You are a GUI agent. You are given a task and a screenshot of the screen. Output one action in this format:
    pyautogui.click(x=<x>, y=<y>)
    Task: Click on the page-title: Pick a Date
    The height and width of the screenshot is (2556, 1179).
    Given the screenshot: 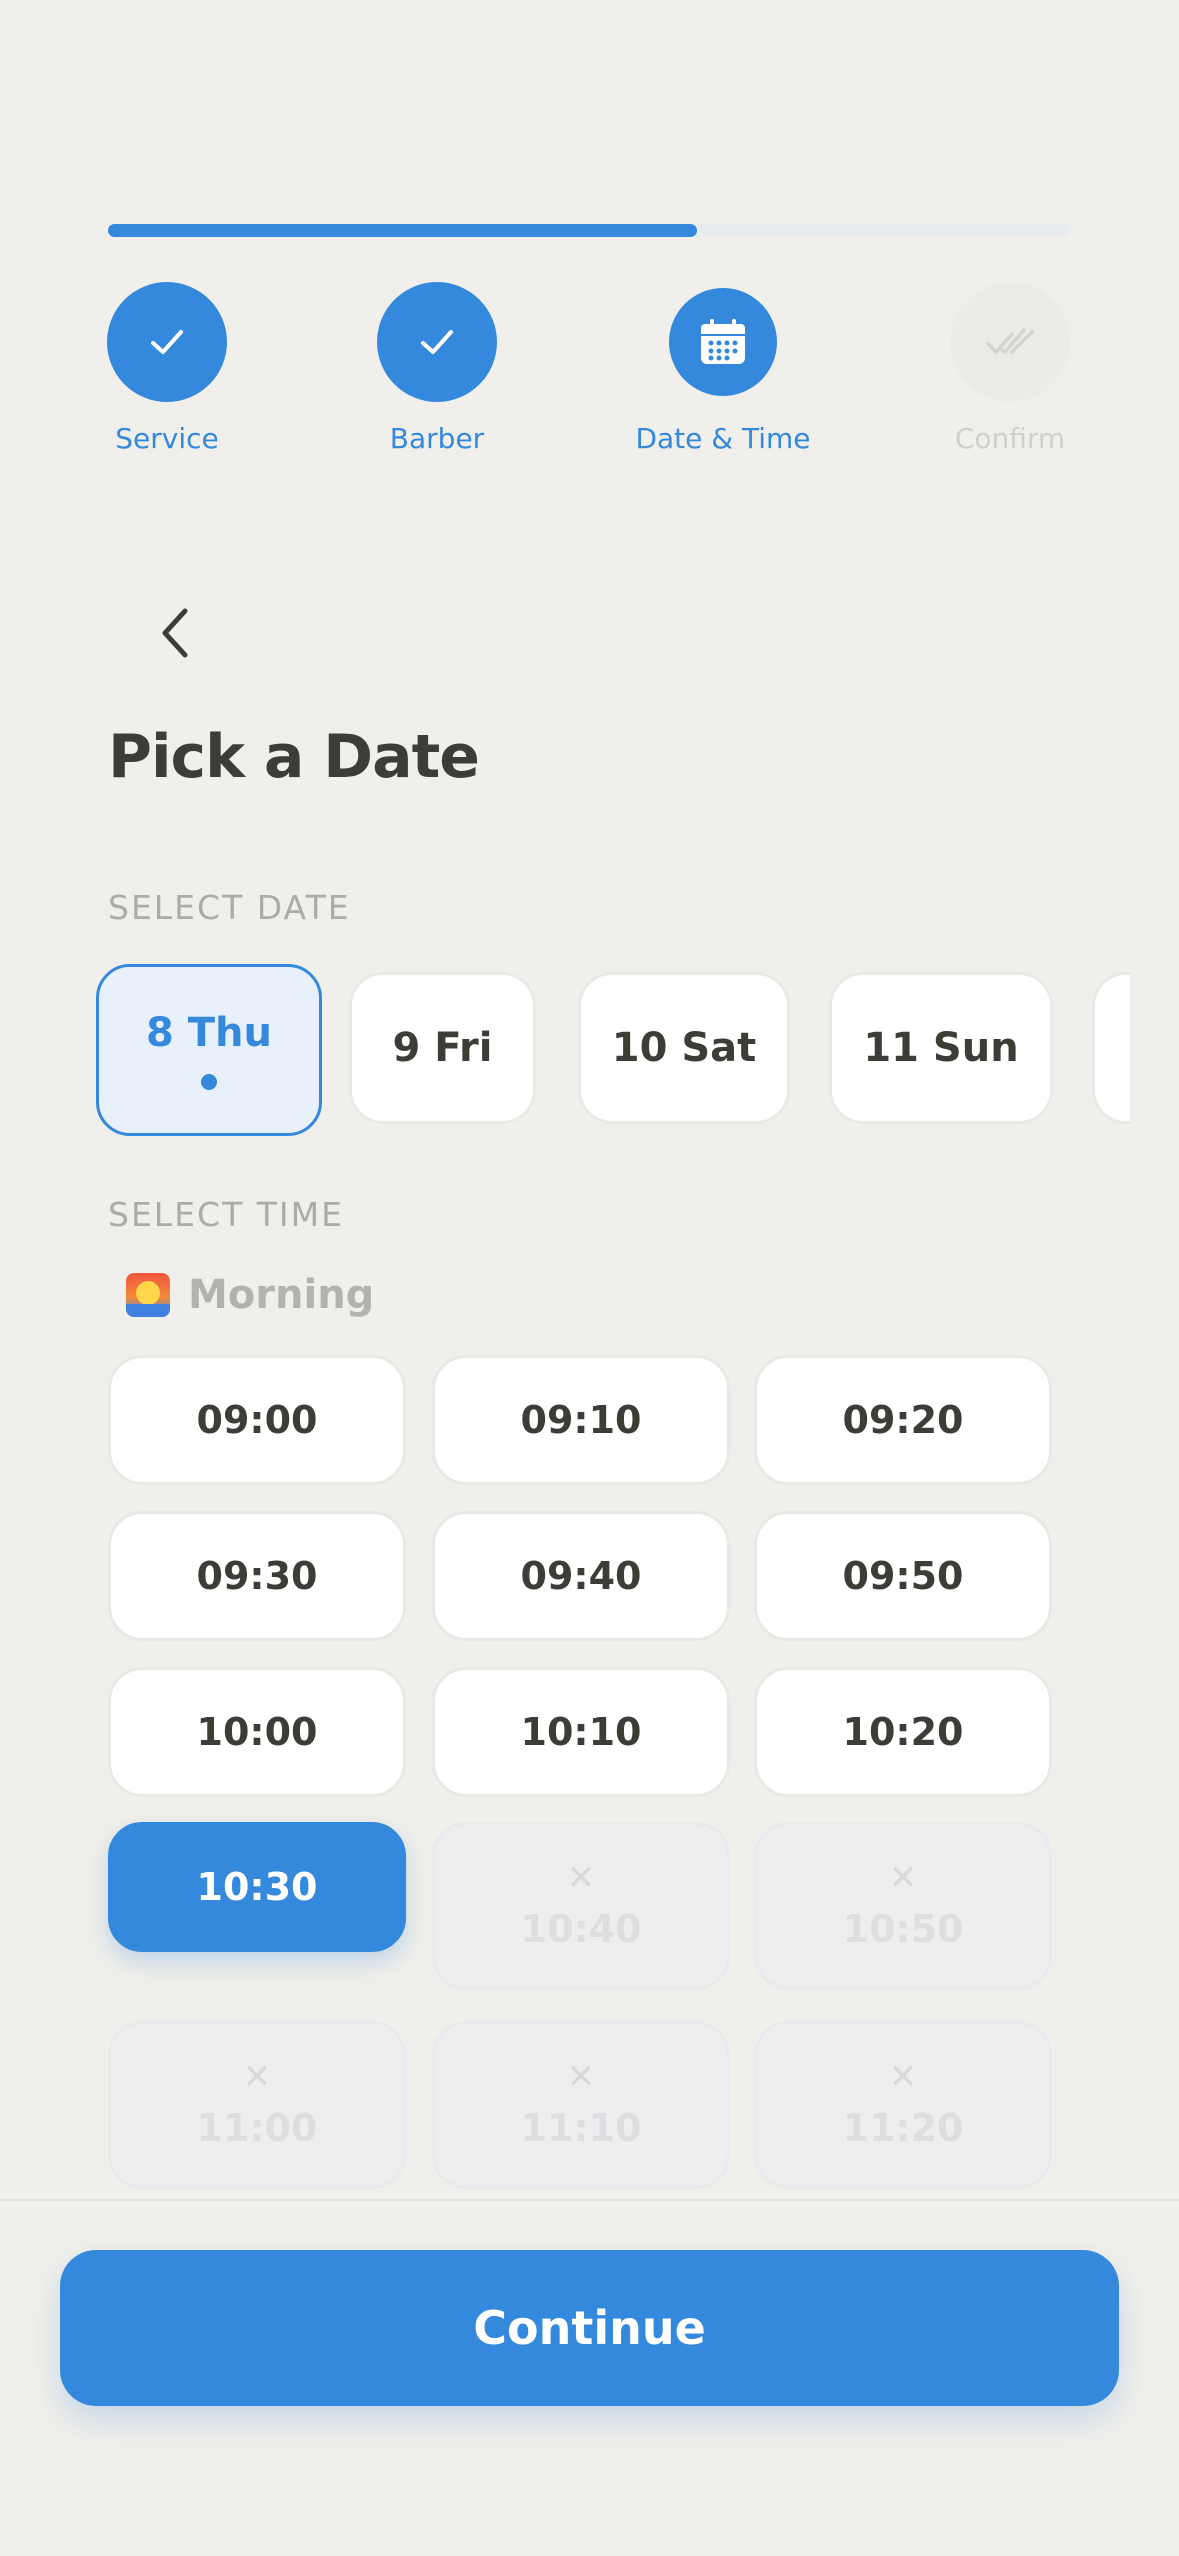 What is the action you would take?
    pyautogui.click(x=294, y=757)
    